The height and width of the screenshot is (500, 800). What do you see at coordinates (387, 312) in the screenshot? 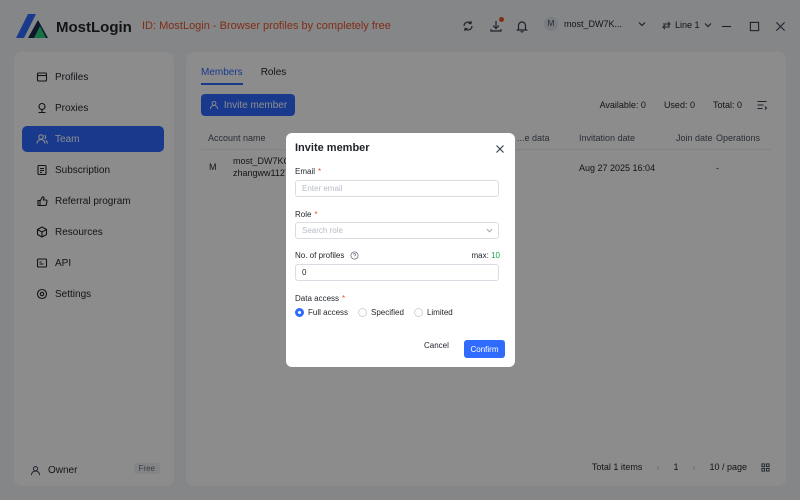
I see `radio-label: Specified` at bounding box center [387, 312].